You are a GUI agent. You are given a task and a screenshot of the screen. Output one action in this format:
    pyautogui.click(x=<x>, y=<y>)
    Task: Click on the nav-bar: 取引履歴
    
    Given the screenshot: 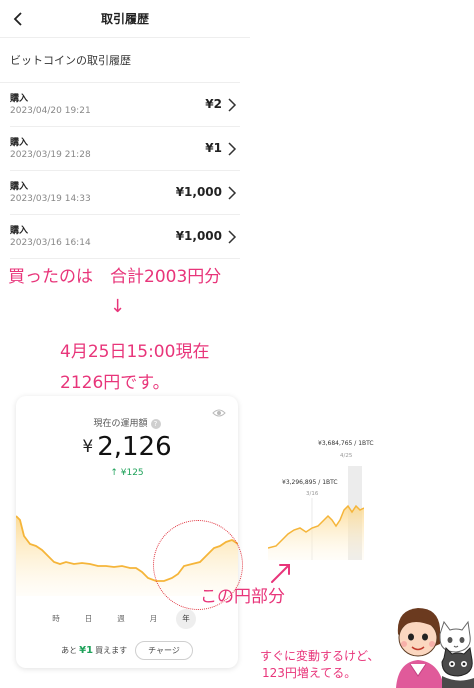 What is the action you would take?
    pyautogui.click(x=125, y=19)
    